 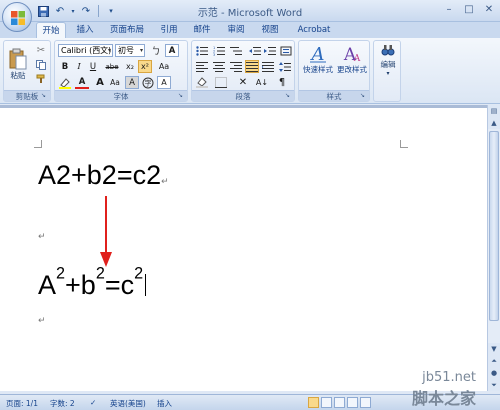 I want to click on tab-mailings: 邮件, so click(x=202, y=30).